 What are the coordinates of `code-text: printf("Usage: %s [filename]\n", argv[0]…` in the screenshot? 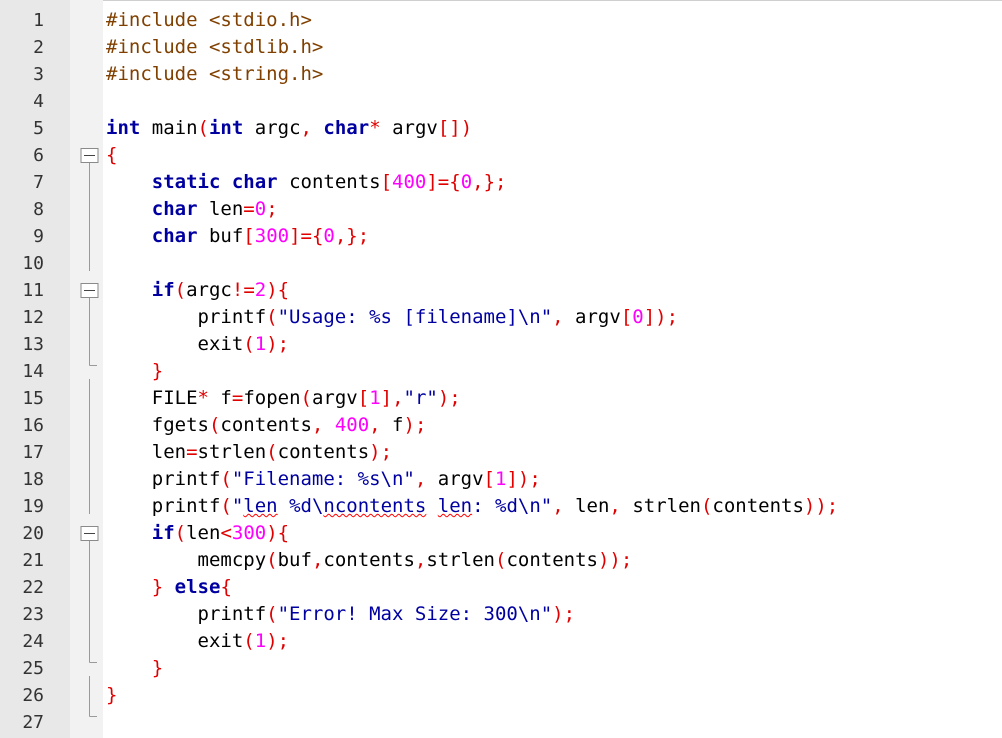 It's located at (392, 317).